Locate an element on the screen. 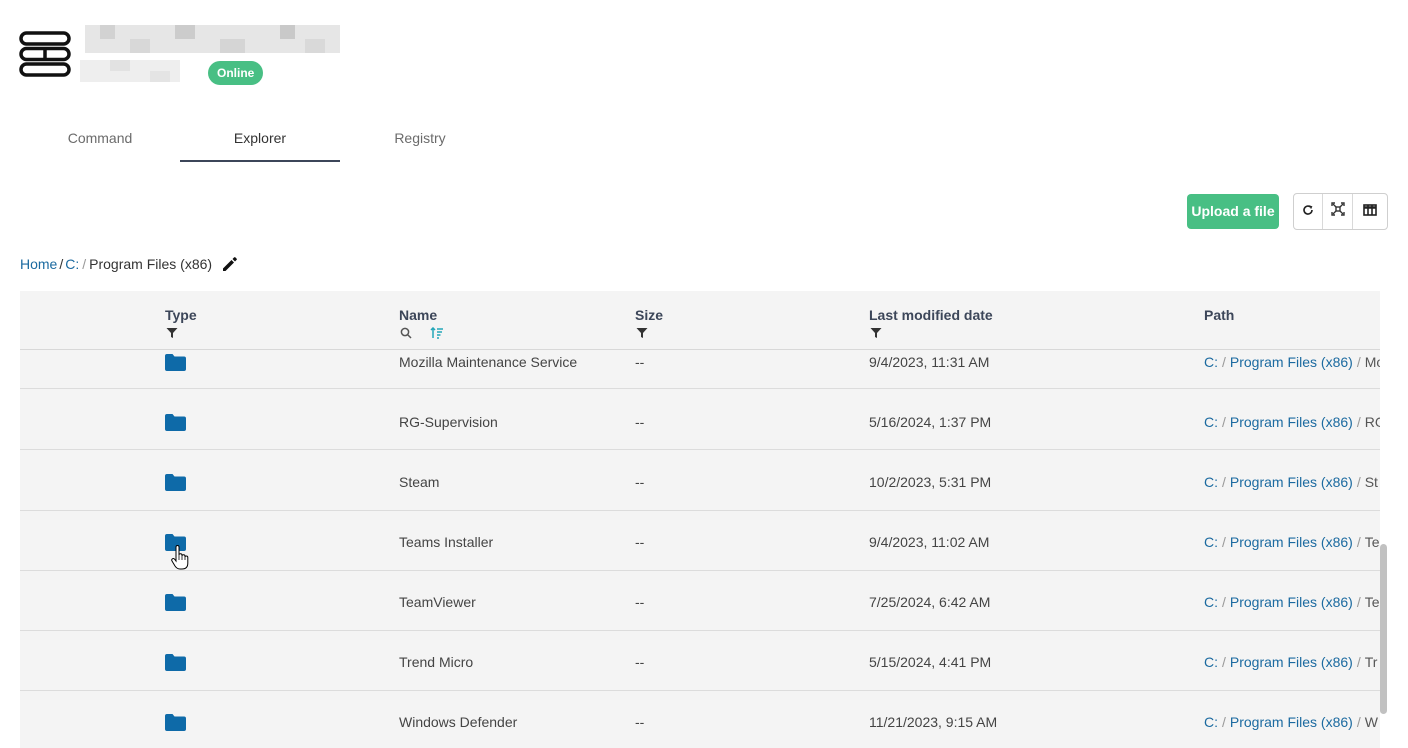 The height and width of the screenshot is (748, 1408). breadcrumb-current: Program Files (x86) is located at coordinates (151, 264).